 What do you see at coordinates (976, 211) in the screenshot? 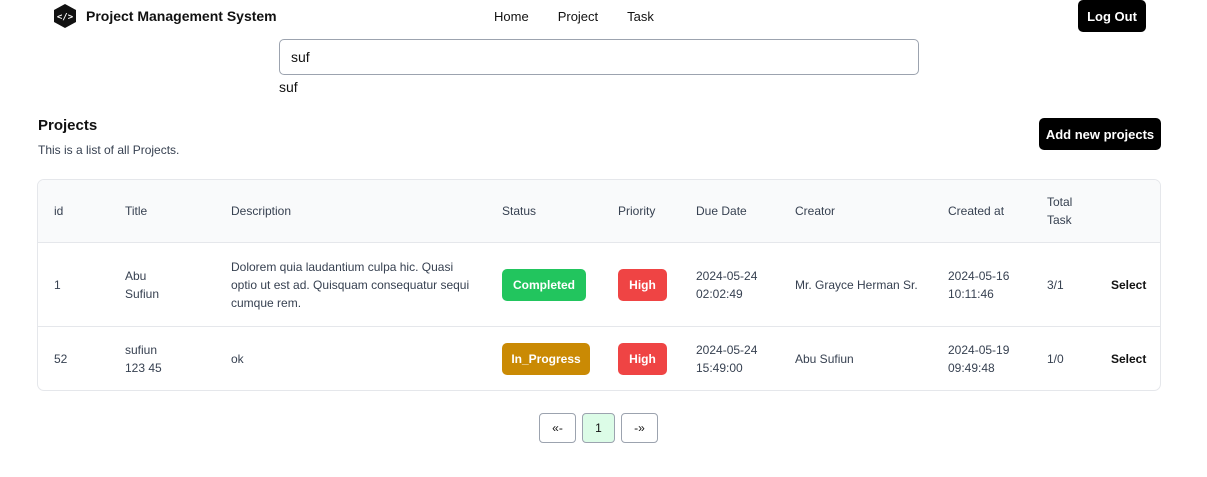
I see `header-created-at: Created at` at bounding box center [976, 211].